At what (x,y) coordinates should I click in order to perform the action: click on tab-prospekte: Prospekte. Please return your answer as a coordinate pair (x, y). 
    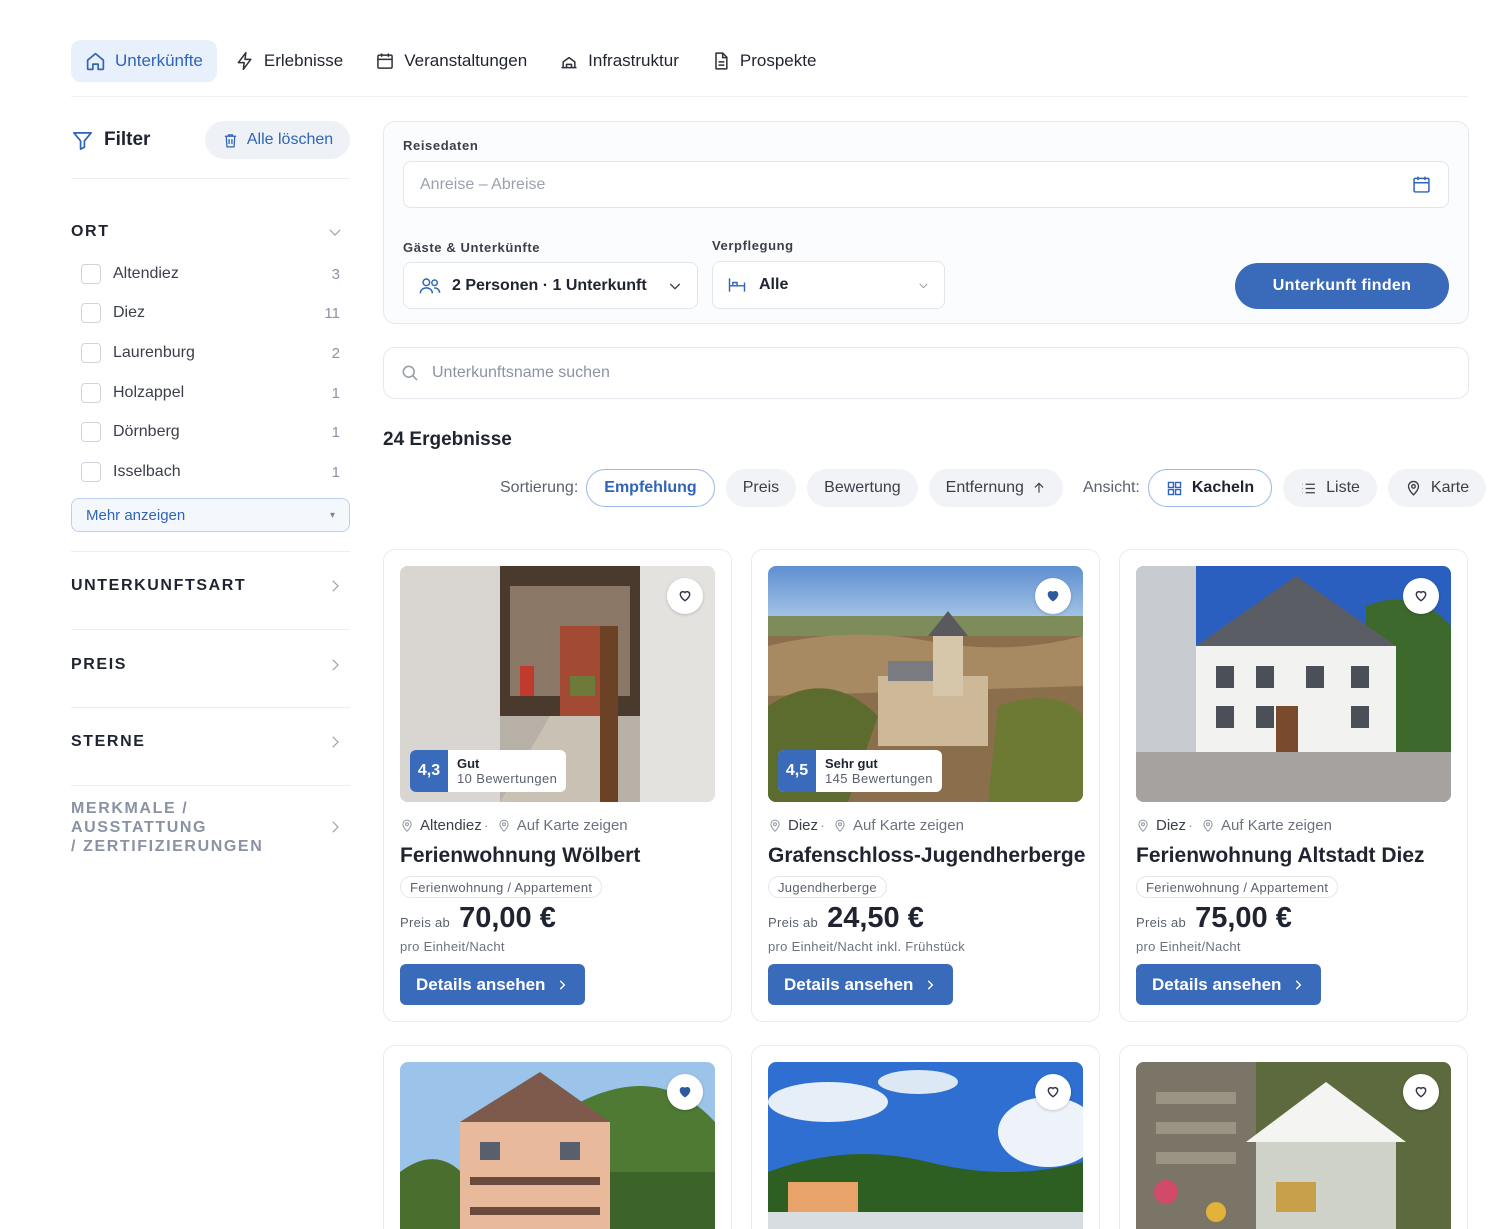
    Looking at the image, I should click on (764, 61).